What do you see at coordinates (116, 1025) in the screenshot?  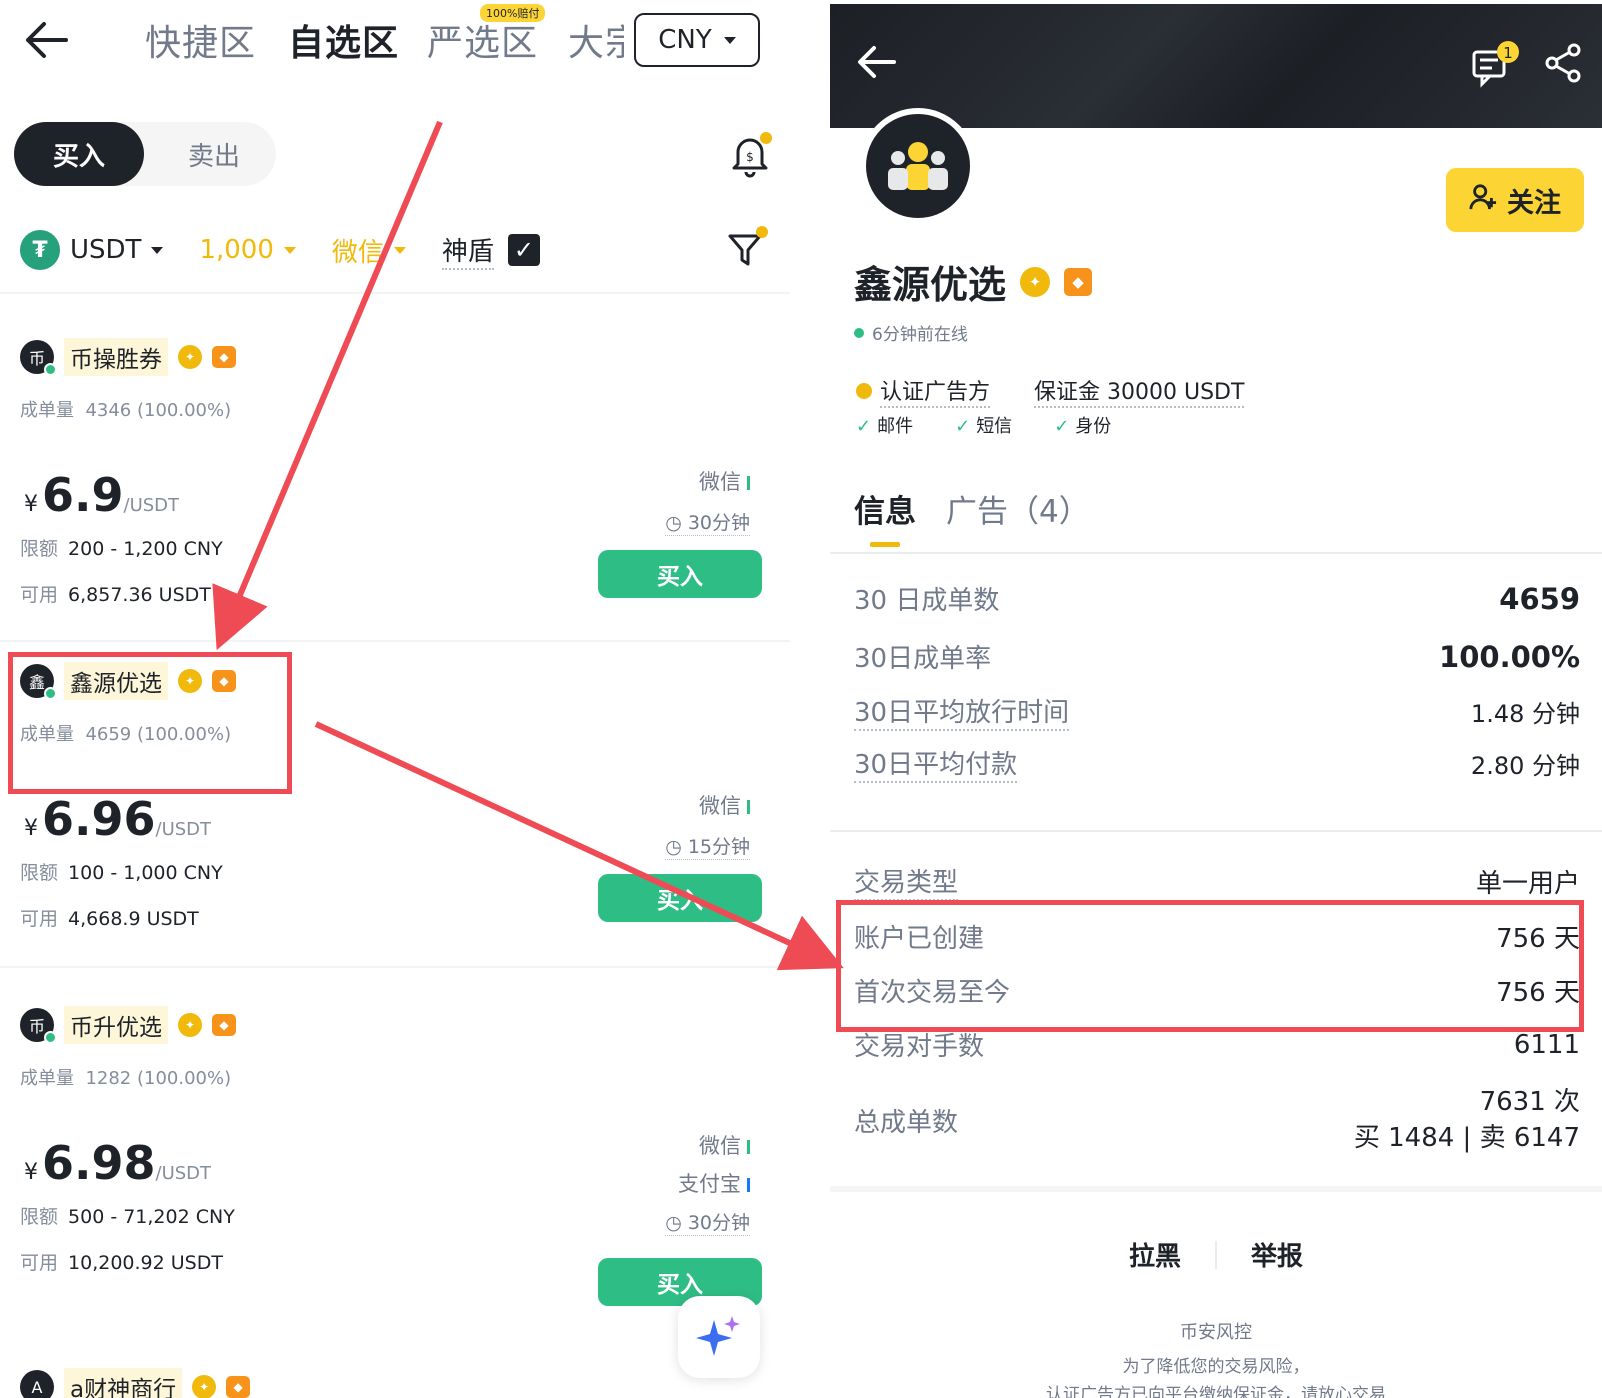 I see `merchant-name: 币升优选` at bounding box center [116, 1025].